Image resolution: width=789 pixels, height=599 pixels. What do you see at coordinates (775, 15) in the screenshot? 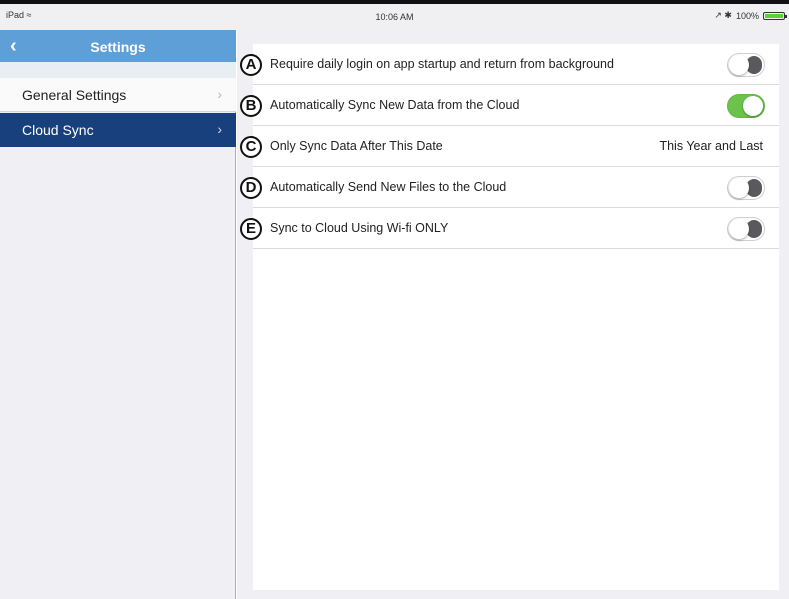
I see `battery-icon` at bounding box center [775, 15].